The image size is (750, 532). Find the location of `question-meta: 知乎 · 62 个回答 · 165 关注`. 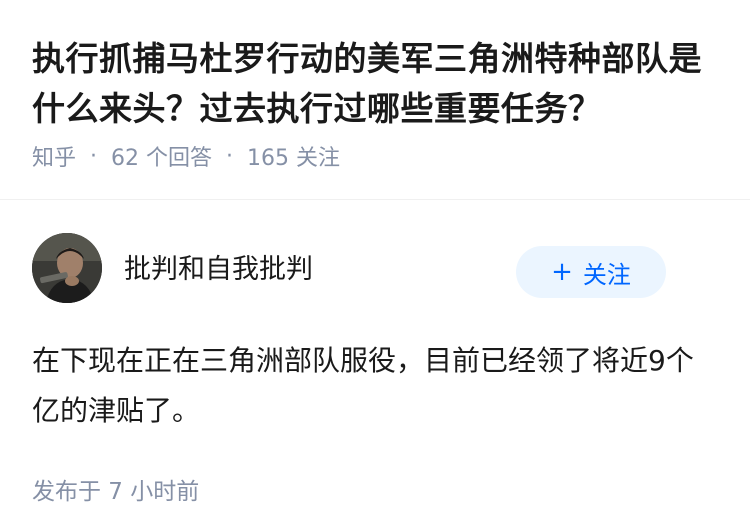

question-meta: 知乎 · 62 个回答 · 165 关注 is located at coordinates (375, 156).